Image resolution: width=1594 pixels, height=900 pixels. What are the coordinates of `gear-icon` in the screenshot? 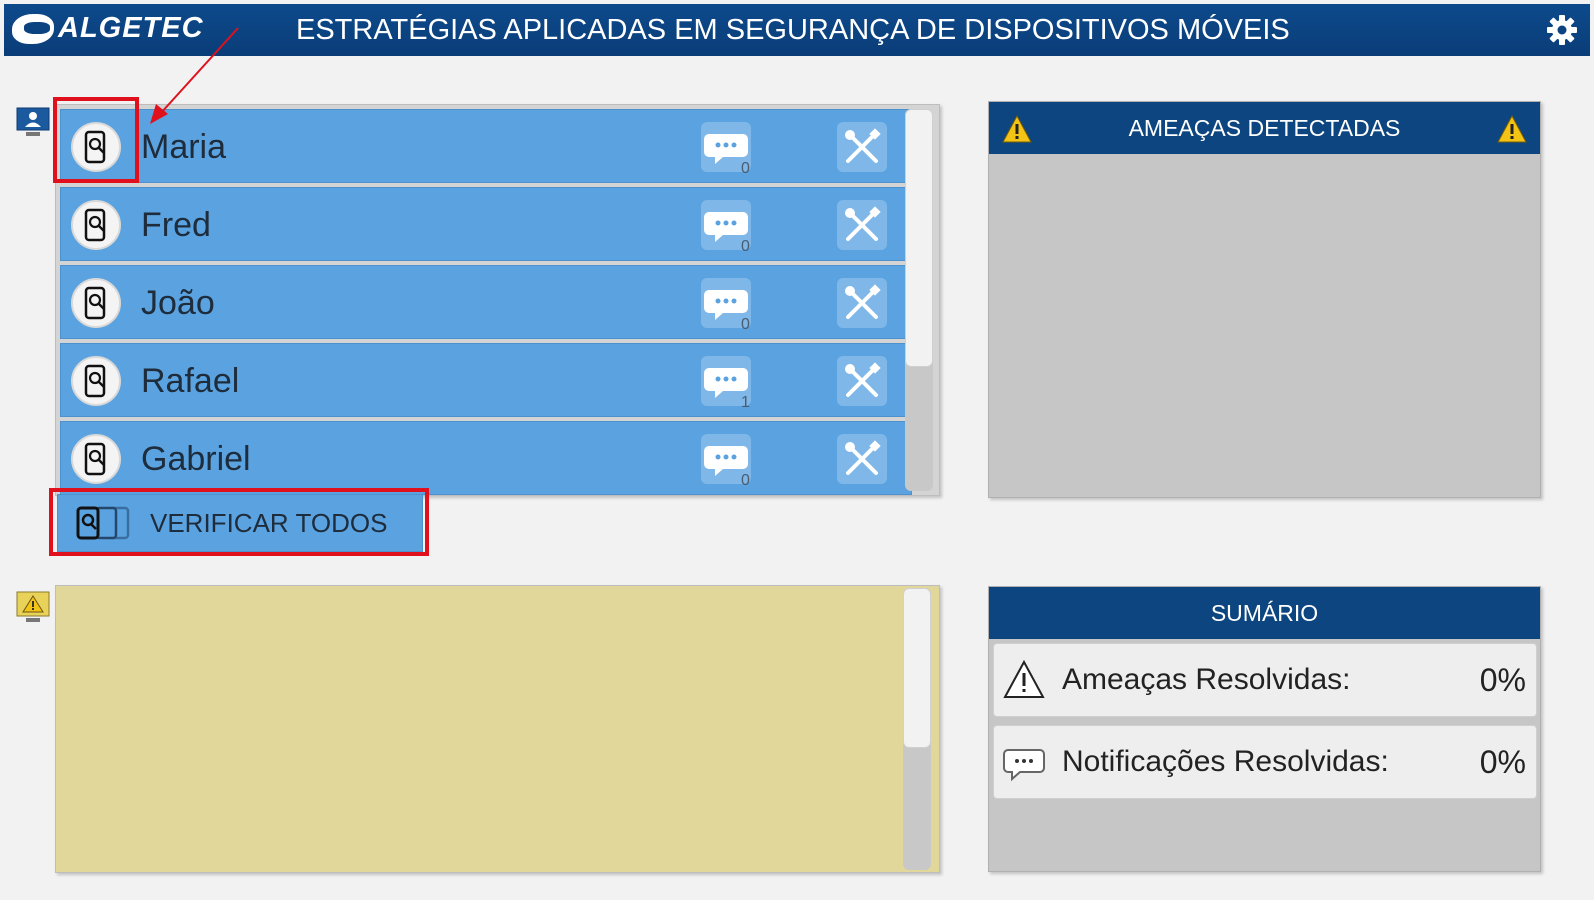 It's located at (1562, 30).